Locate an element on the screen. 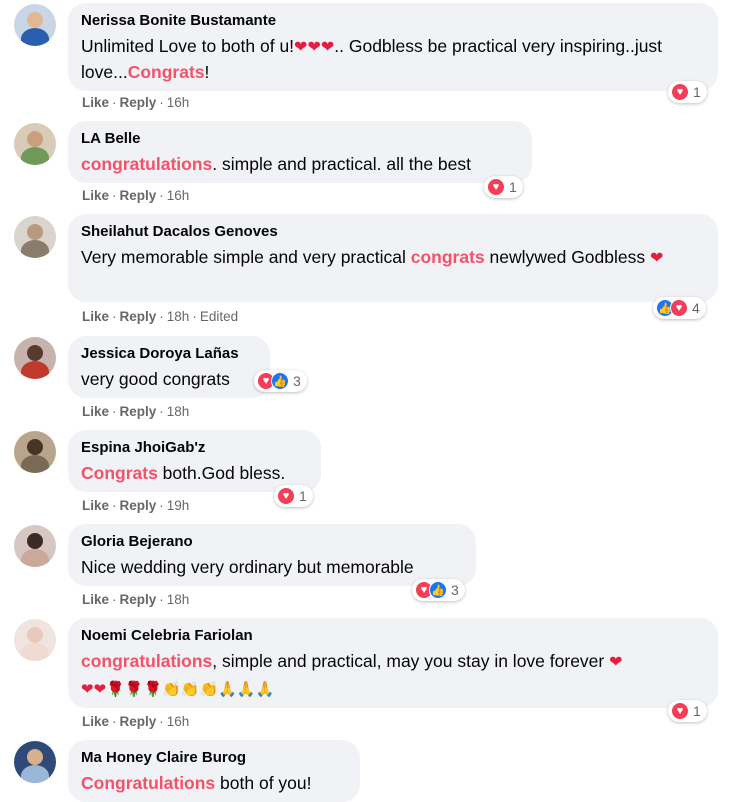 This screenshot has height=802, width=750. comment-text: Congrats both.God bless. is located at coordinates (183, 473).